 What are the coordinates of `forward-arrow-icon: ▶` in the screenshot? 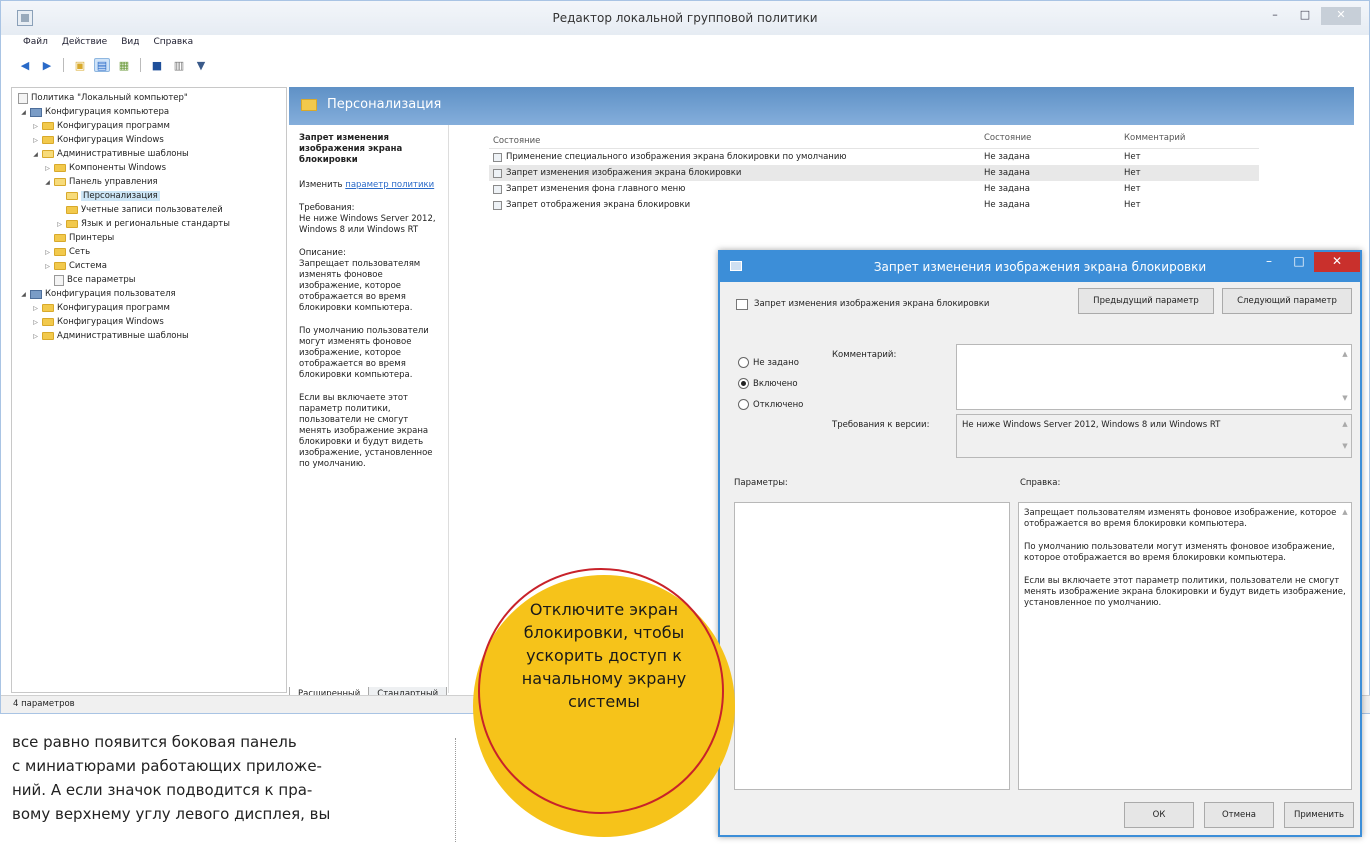 It's located at (47, 65).